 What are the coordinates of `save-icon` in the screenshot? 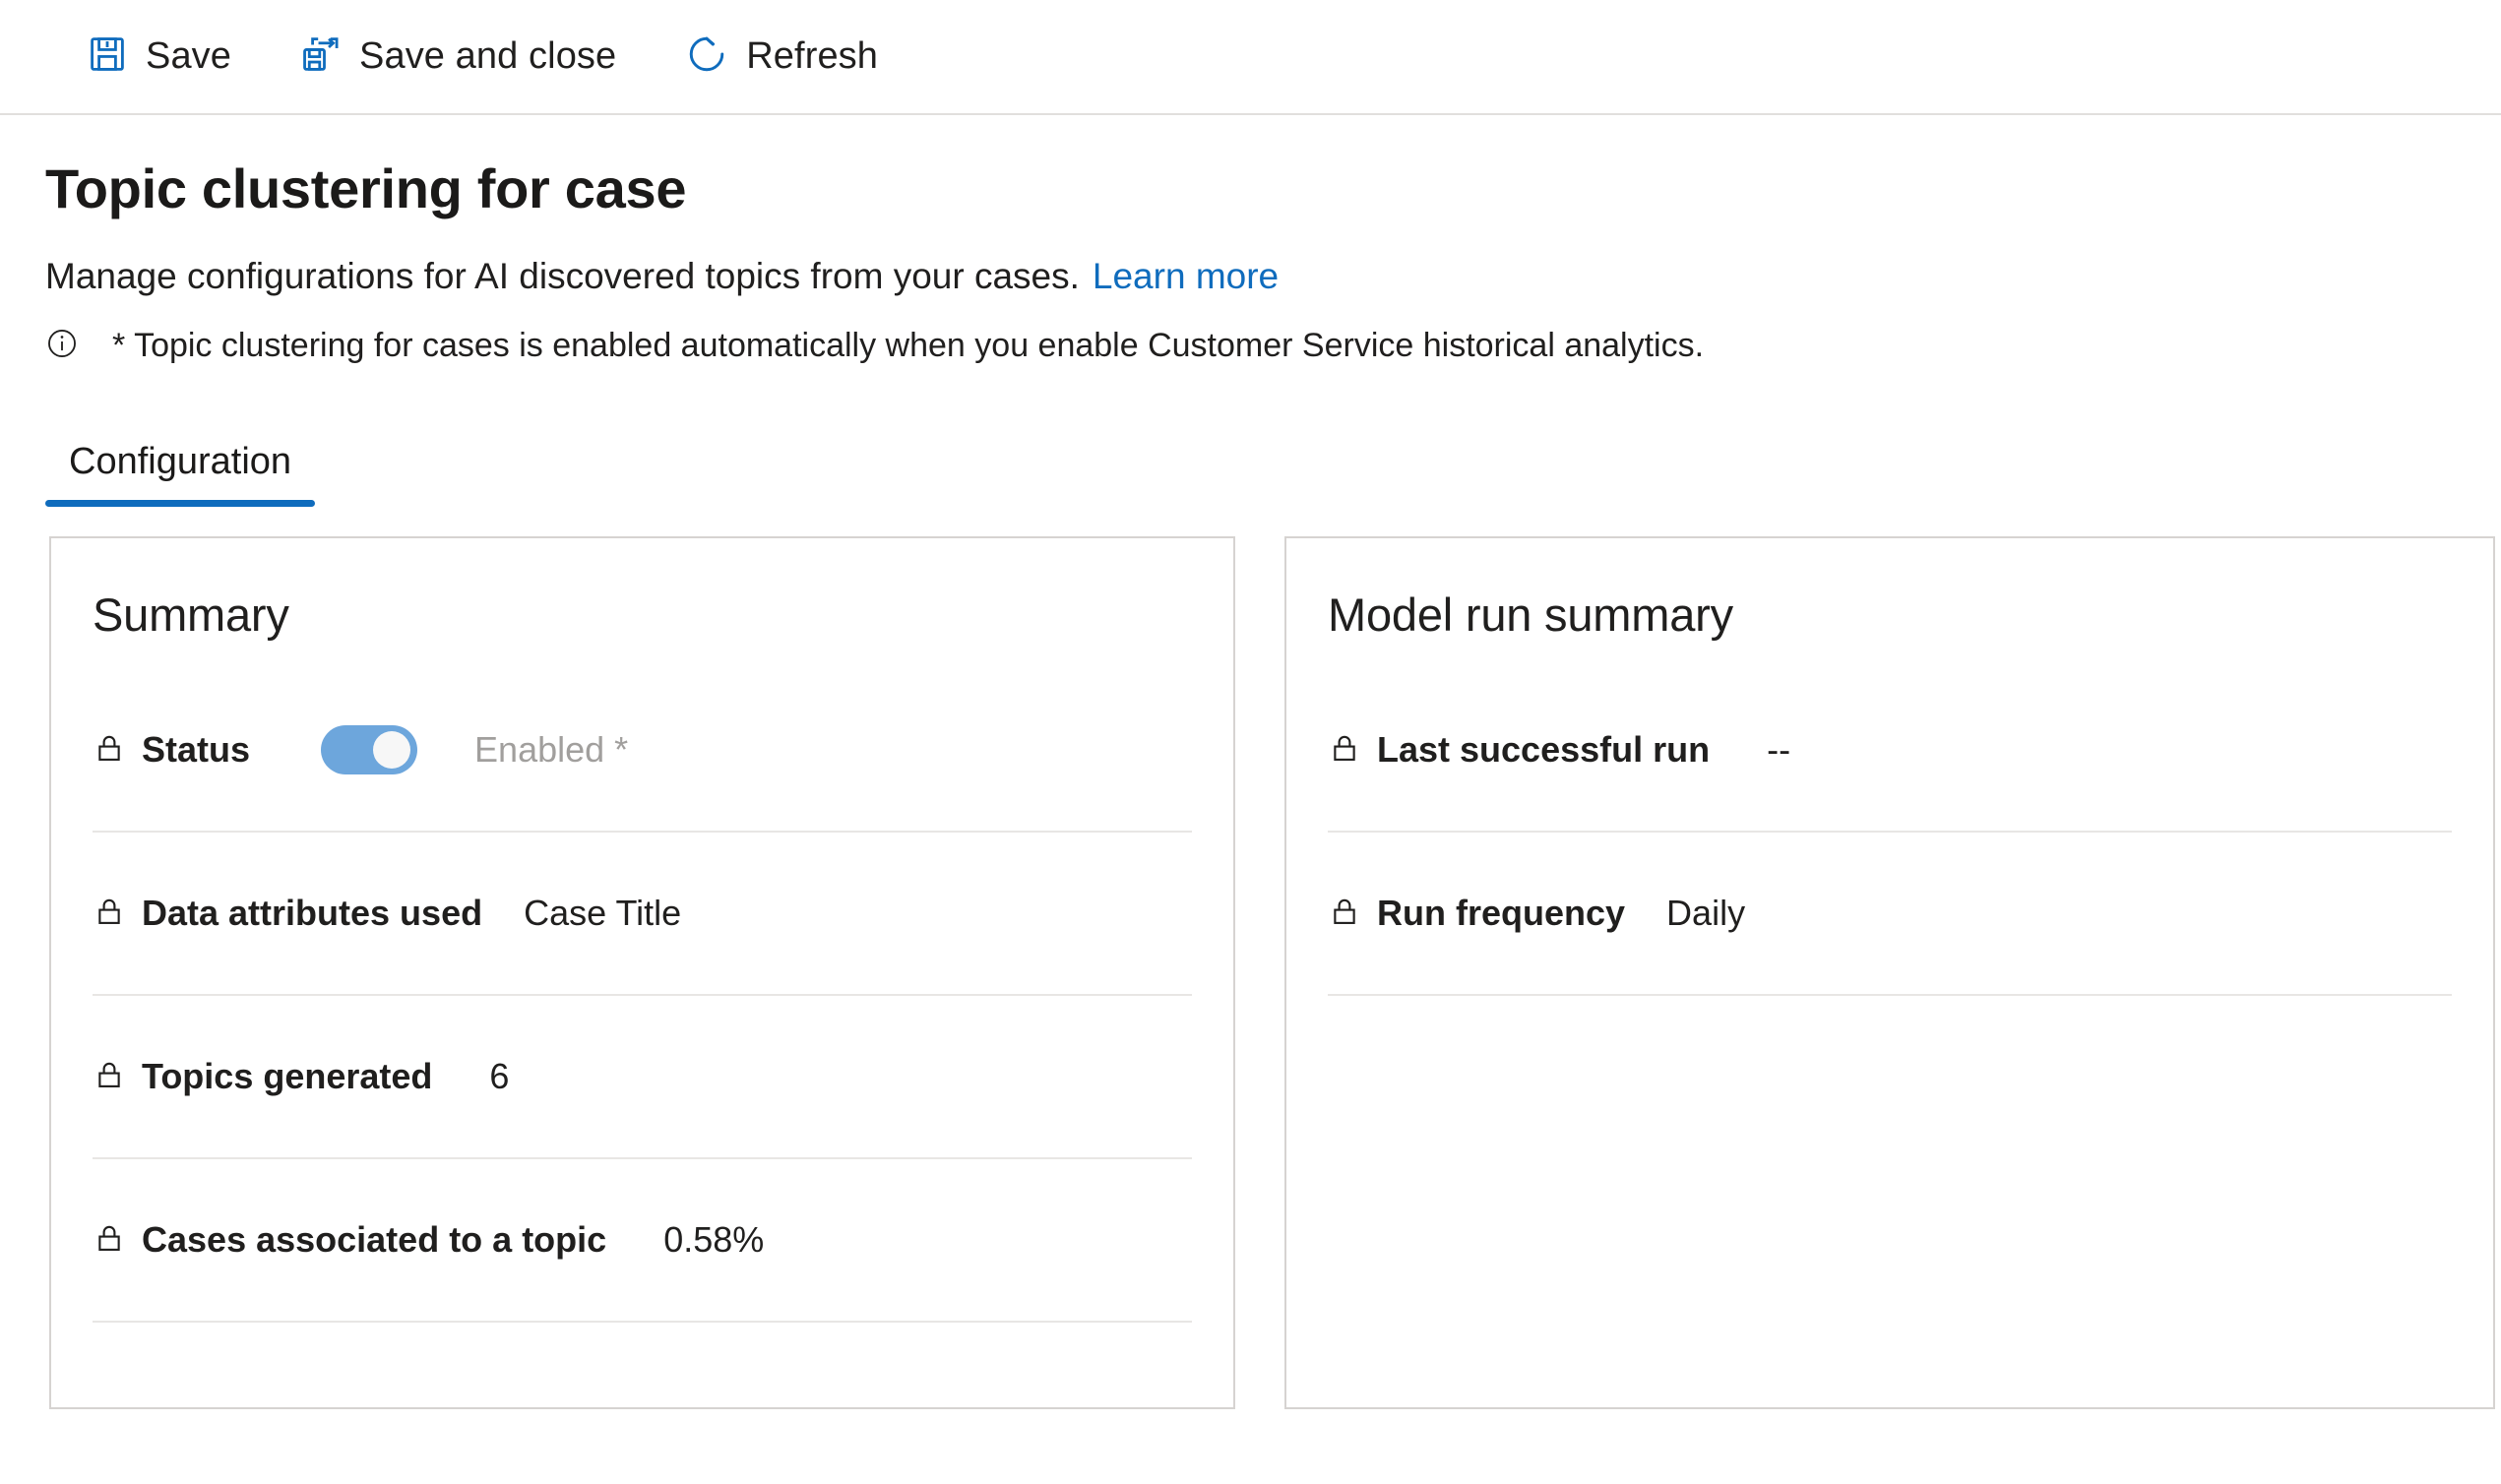 It's located at (107, 57).